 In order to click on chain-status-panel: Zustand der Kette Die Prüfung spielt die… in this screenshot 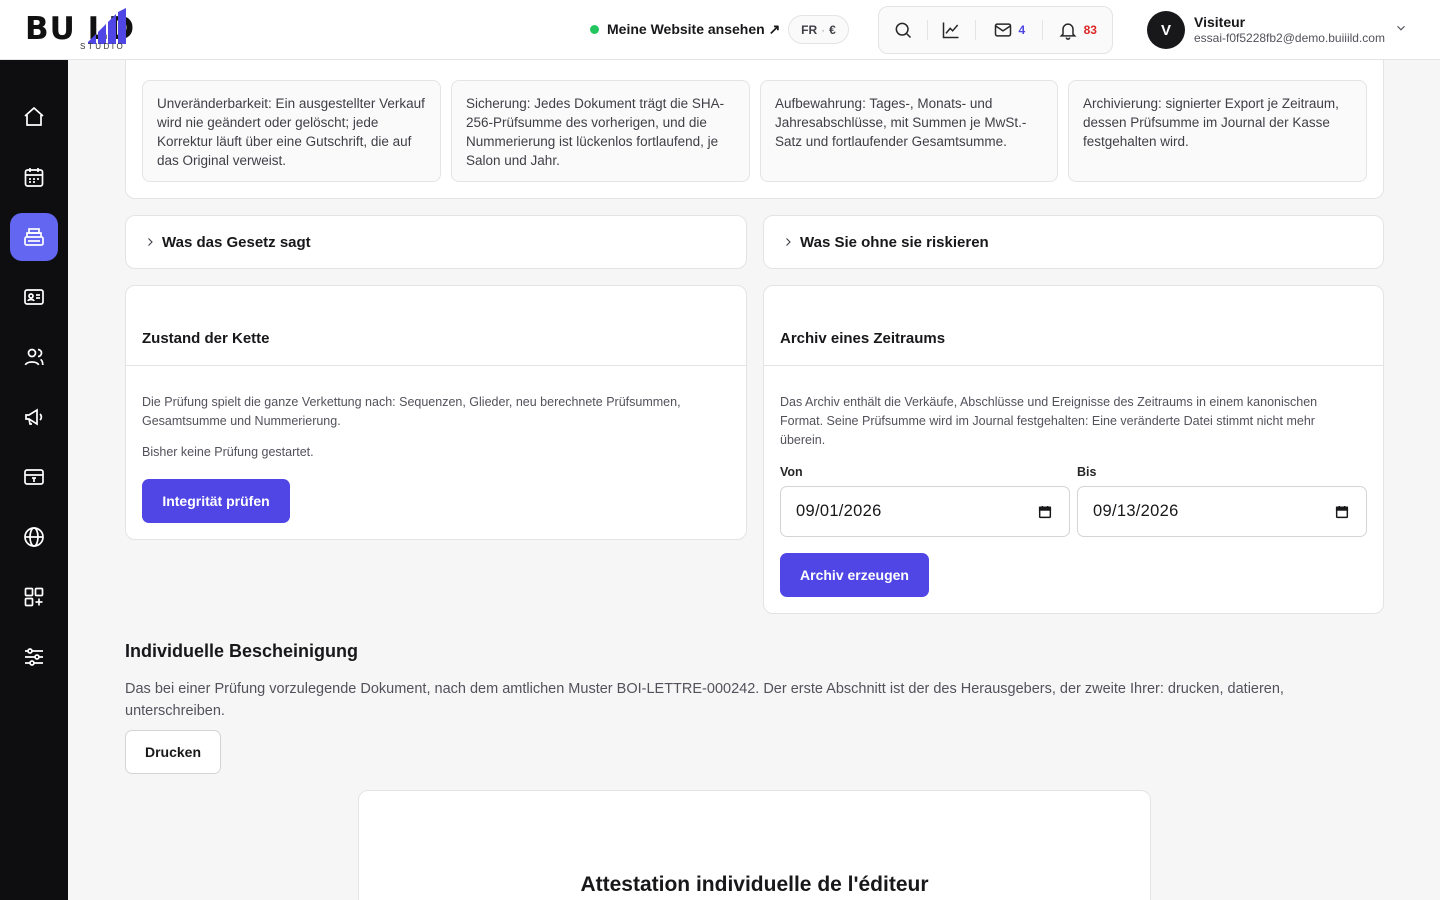, I will do `click(436, 412)`.